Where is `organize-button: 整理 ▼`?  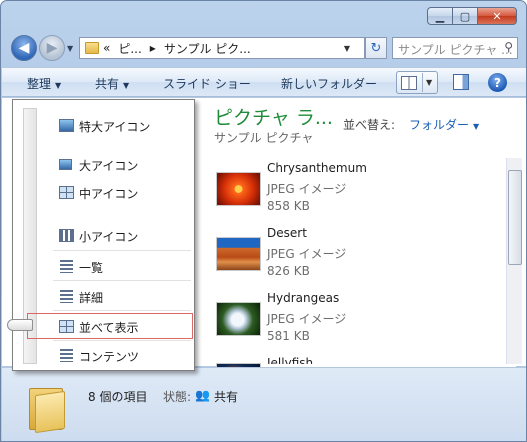
organize-button: 整理 ▼ is located at coordinates (44, 83).